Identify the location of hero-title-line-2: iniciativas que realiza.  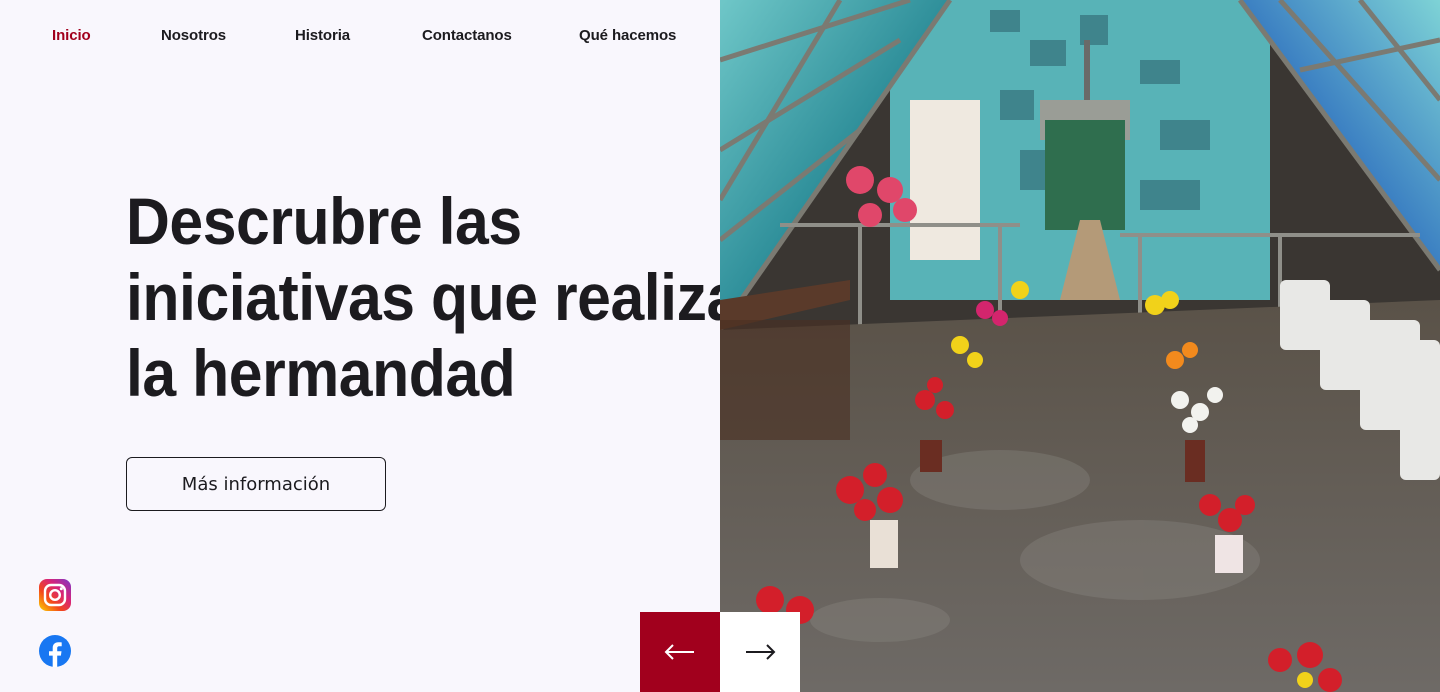
(433, 297).